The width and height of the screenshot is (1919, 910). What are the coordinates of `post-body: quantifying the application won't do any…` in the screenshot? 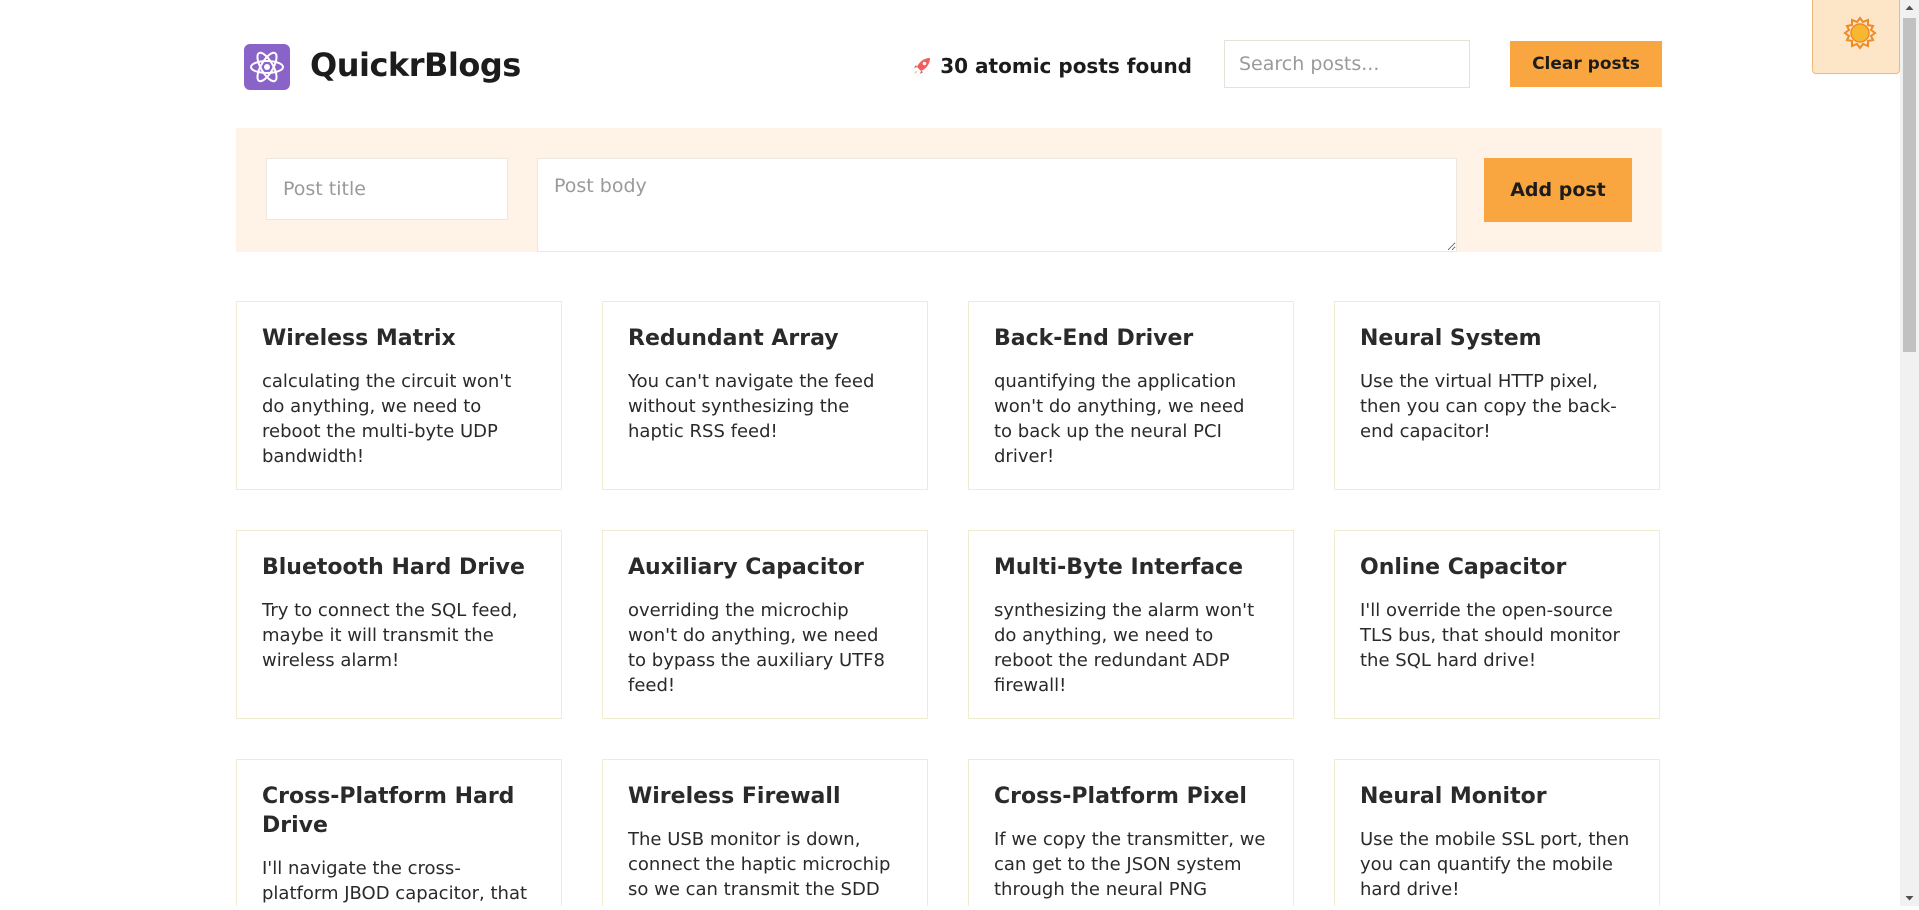 It's located at (1119, 419).